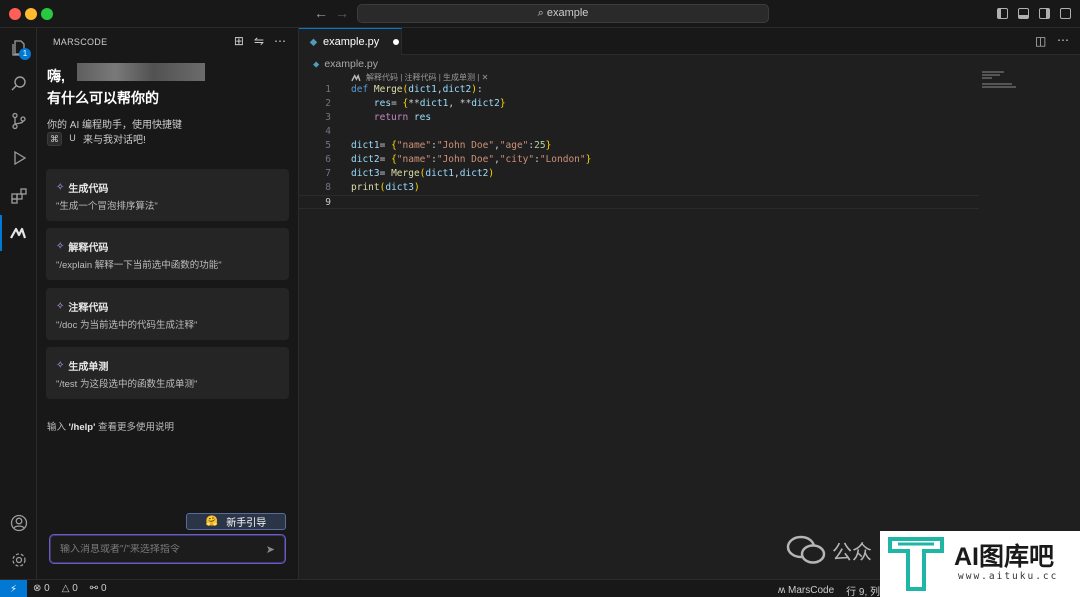  I want to click on intro-text: 你的 AI 编程助手，使用快捷键, so click(115, 125).